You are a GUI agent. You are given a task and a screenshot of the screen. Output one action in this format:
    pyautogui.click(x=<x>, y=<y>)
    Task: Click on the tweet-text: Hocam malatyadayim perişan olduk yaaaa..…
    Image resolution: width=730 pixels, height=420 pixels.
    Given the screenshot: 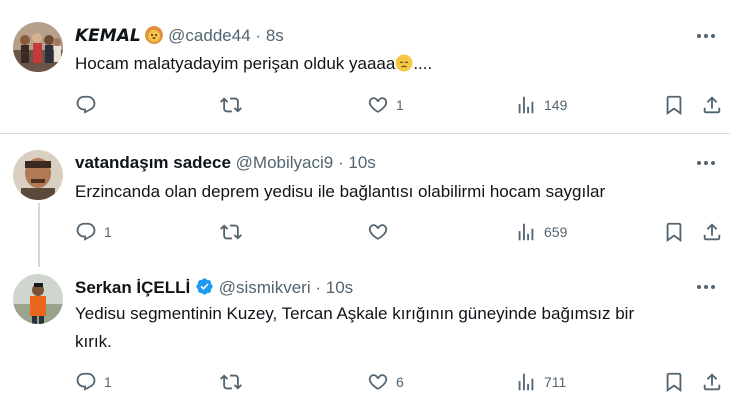 What is the action you would take?
    pyautogui.click(x=380, y=64)
    